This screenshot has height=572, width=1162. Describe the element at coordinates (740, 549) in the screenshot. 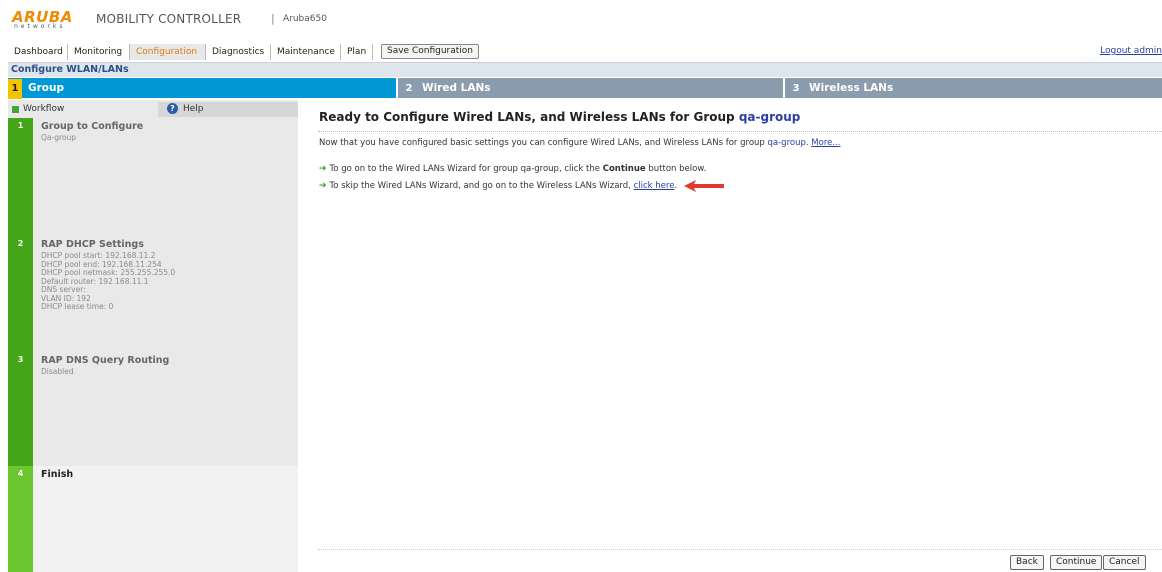

I see `footer-divider` at that location.